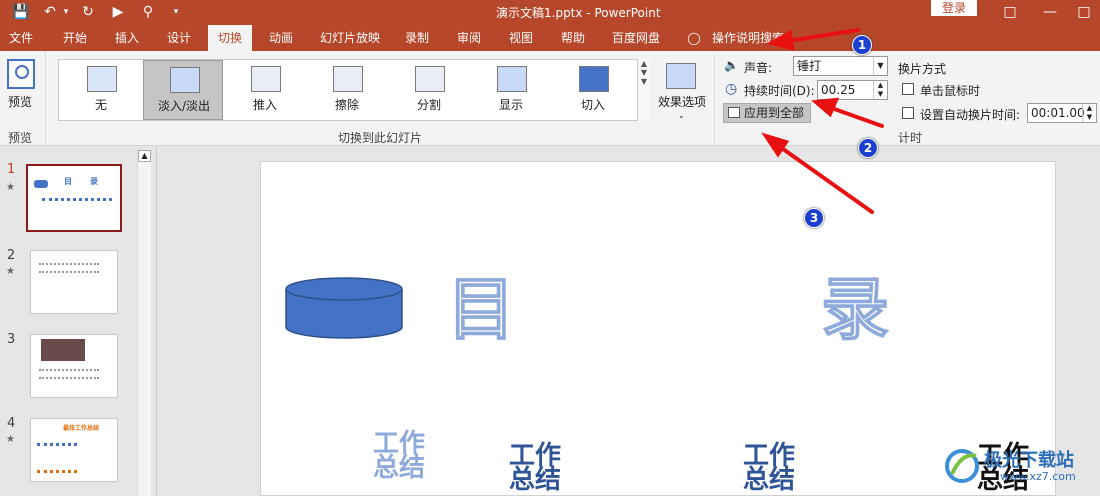 The height and width of the screenshot is (496, 1100). I want to click on step-marker-2: 2, so click(868, 148).